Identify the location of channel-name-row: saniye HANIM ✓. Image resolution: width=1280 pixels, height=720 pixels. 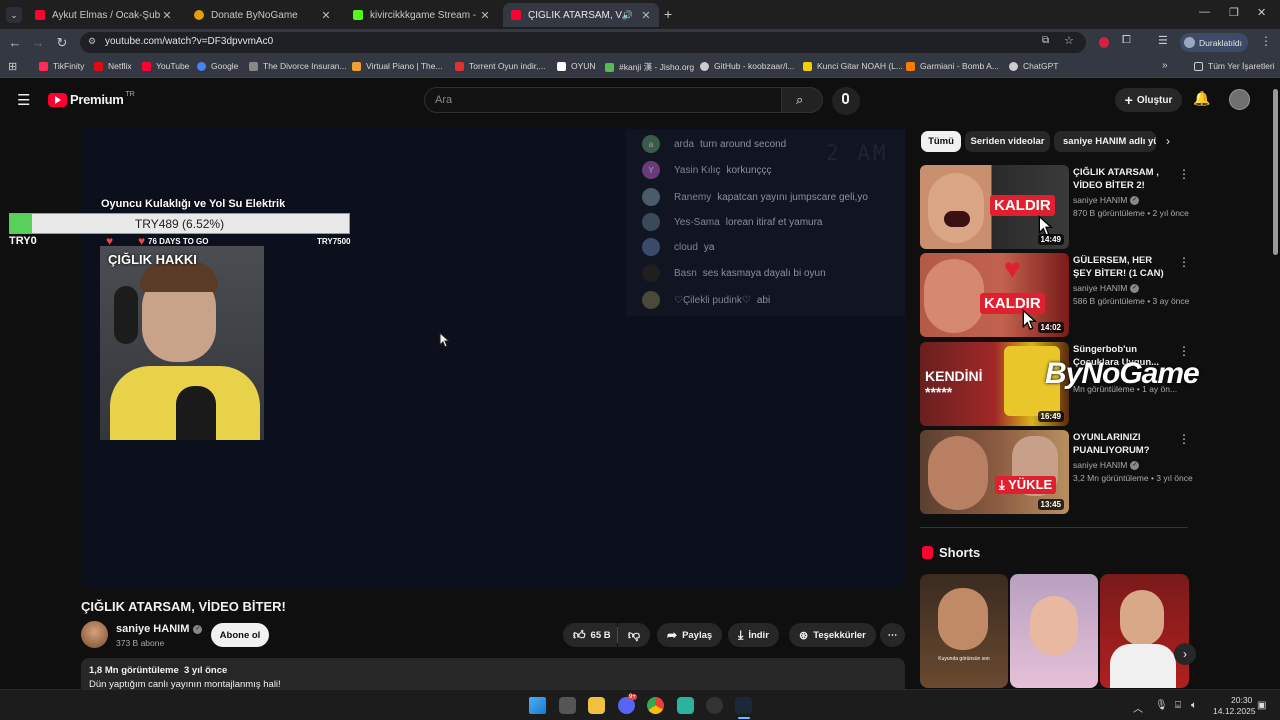
(159, 629).